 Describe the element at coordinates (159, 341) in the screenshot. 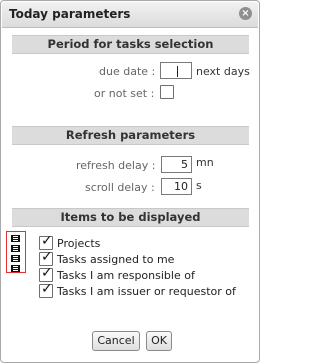

I see `ok-button: OK` at that location.